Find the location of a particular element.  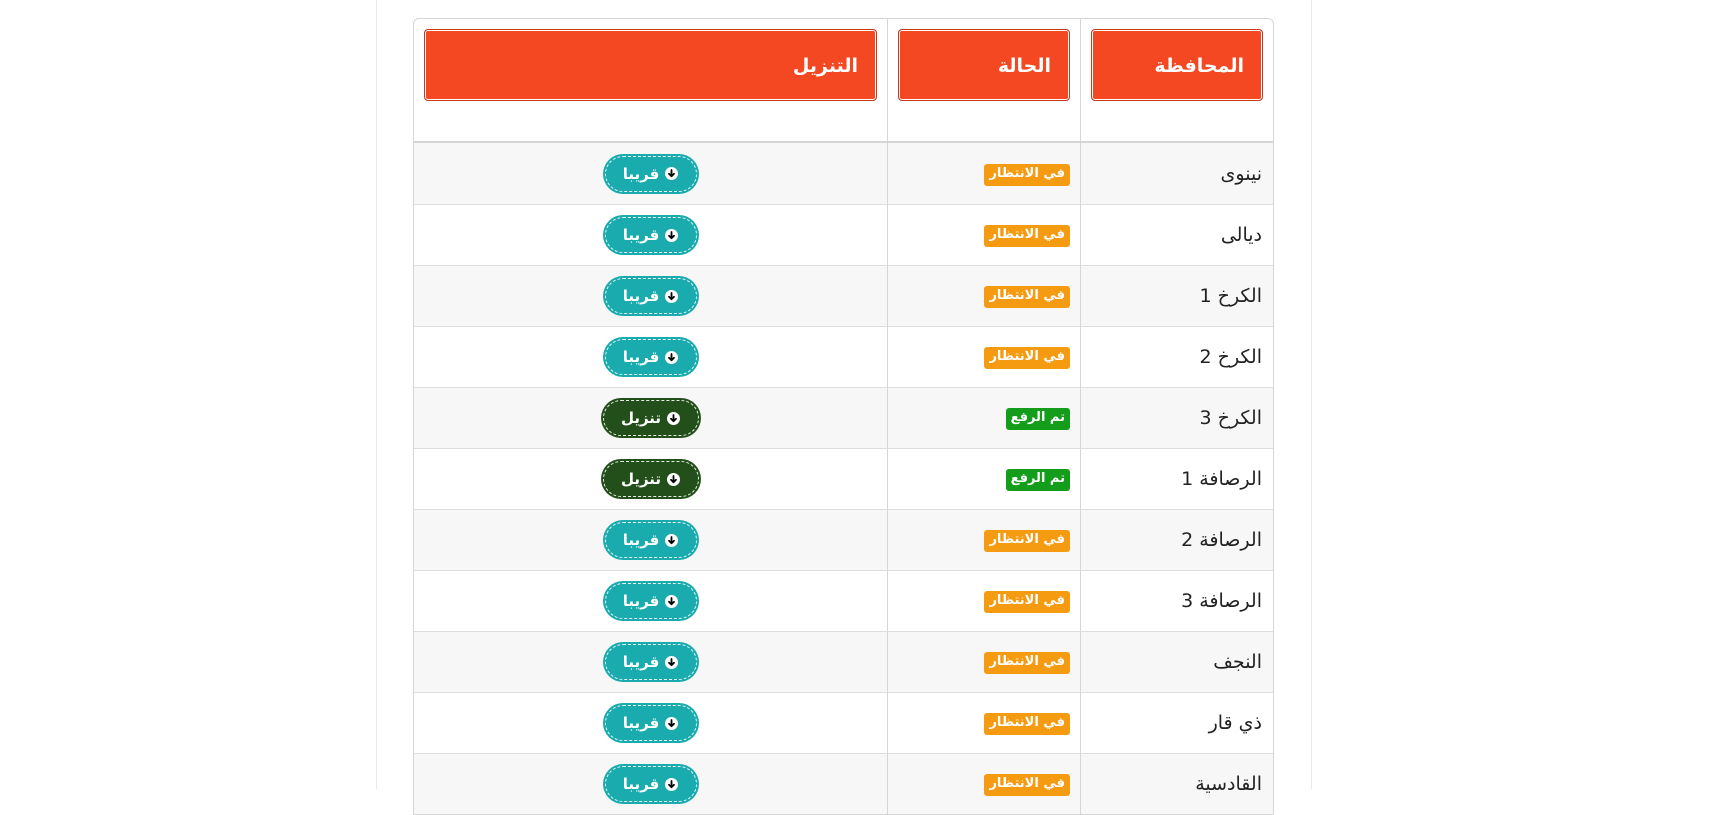

province-name: ديالى is located at coordinates (1241, 235).